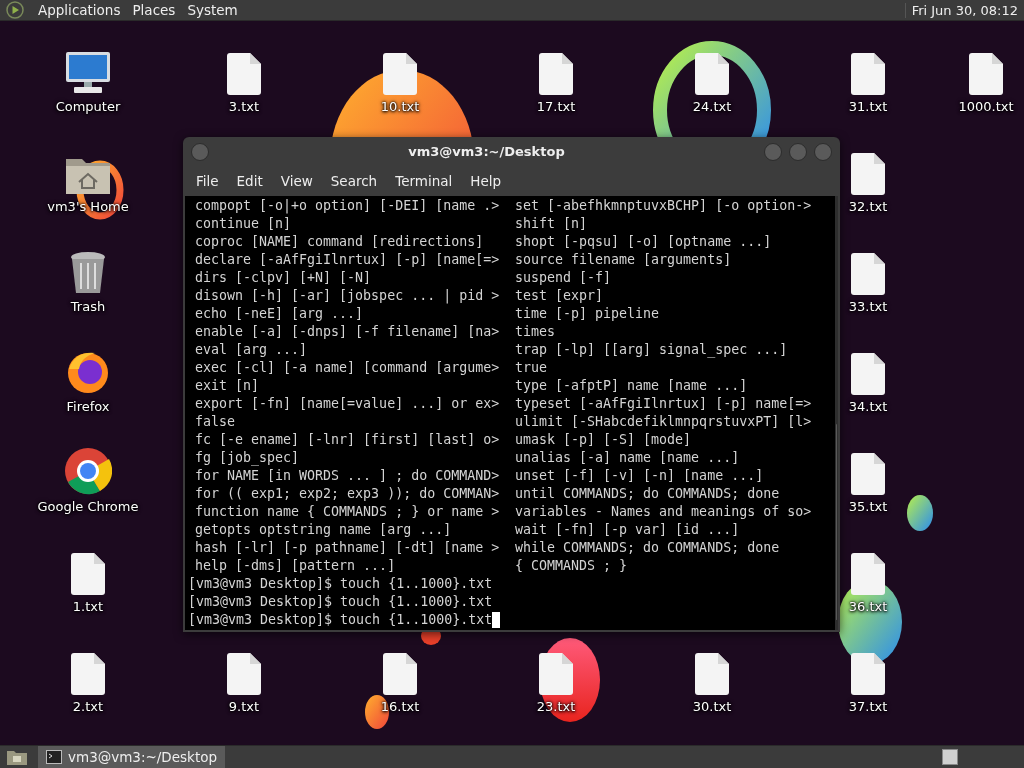 This screenshot has width=1024, height=768. What do you see at coordinates (348, 332) in the screenshot?
I see `terminal-line: enable [-a] [-dnps] [-f filename] [na>` at bounding box center [348, 332].